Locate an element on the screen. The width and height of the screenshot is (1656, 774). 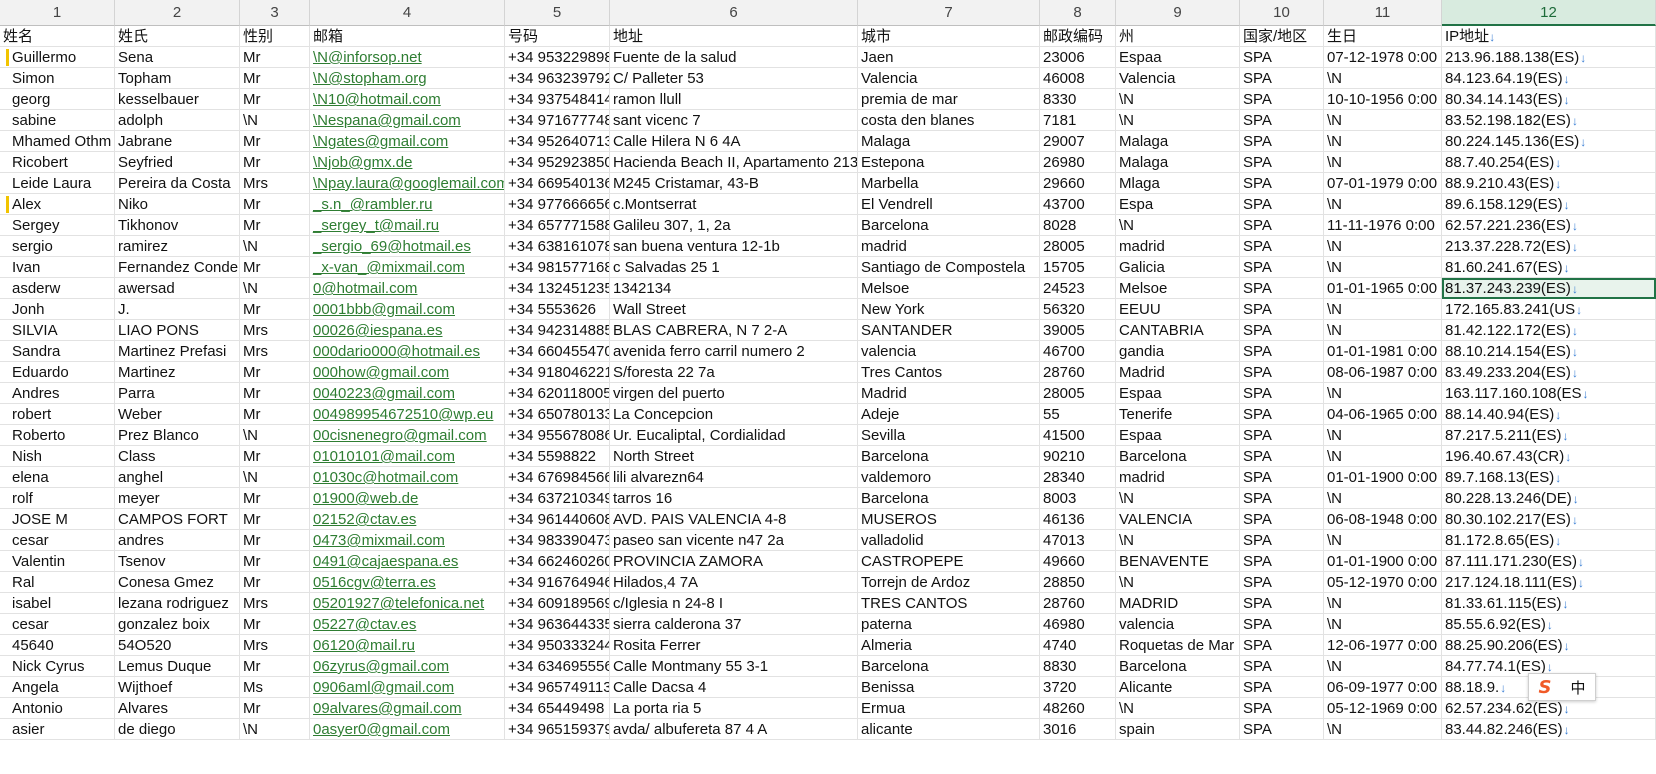
cell-address: BLAS CABRERA, N 7 2-A is located at coordinates (734, 330).